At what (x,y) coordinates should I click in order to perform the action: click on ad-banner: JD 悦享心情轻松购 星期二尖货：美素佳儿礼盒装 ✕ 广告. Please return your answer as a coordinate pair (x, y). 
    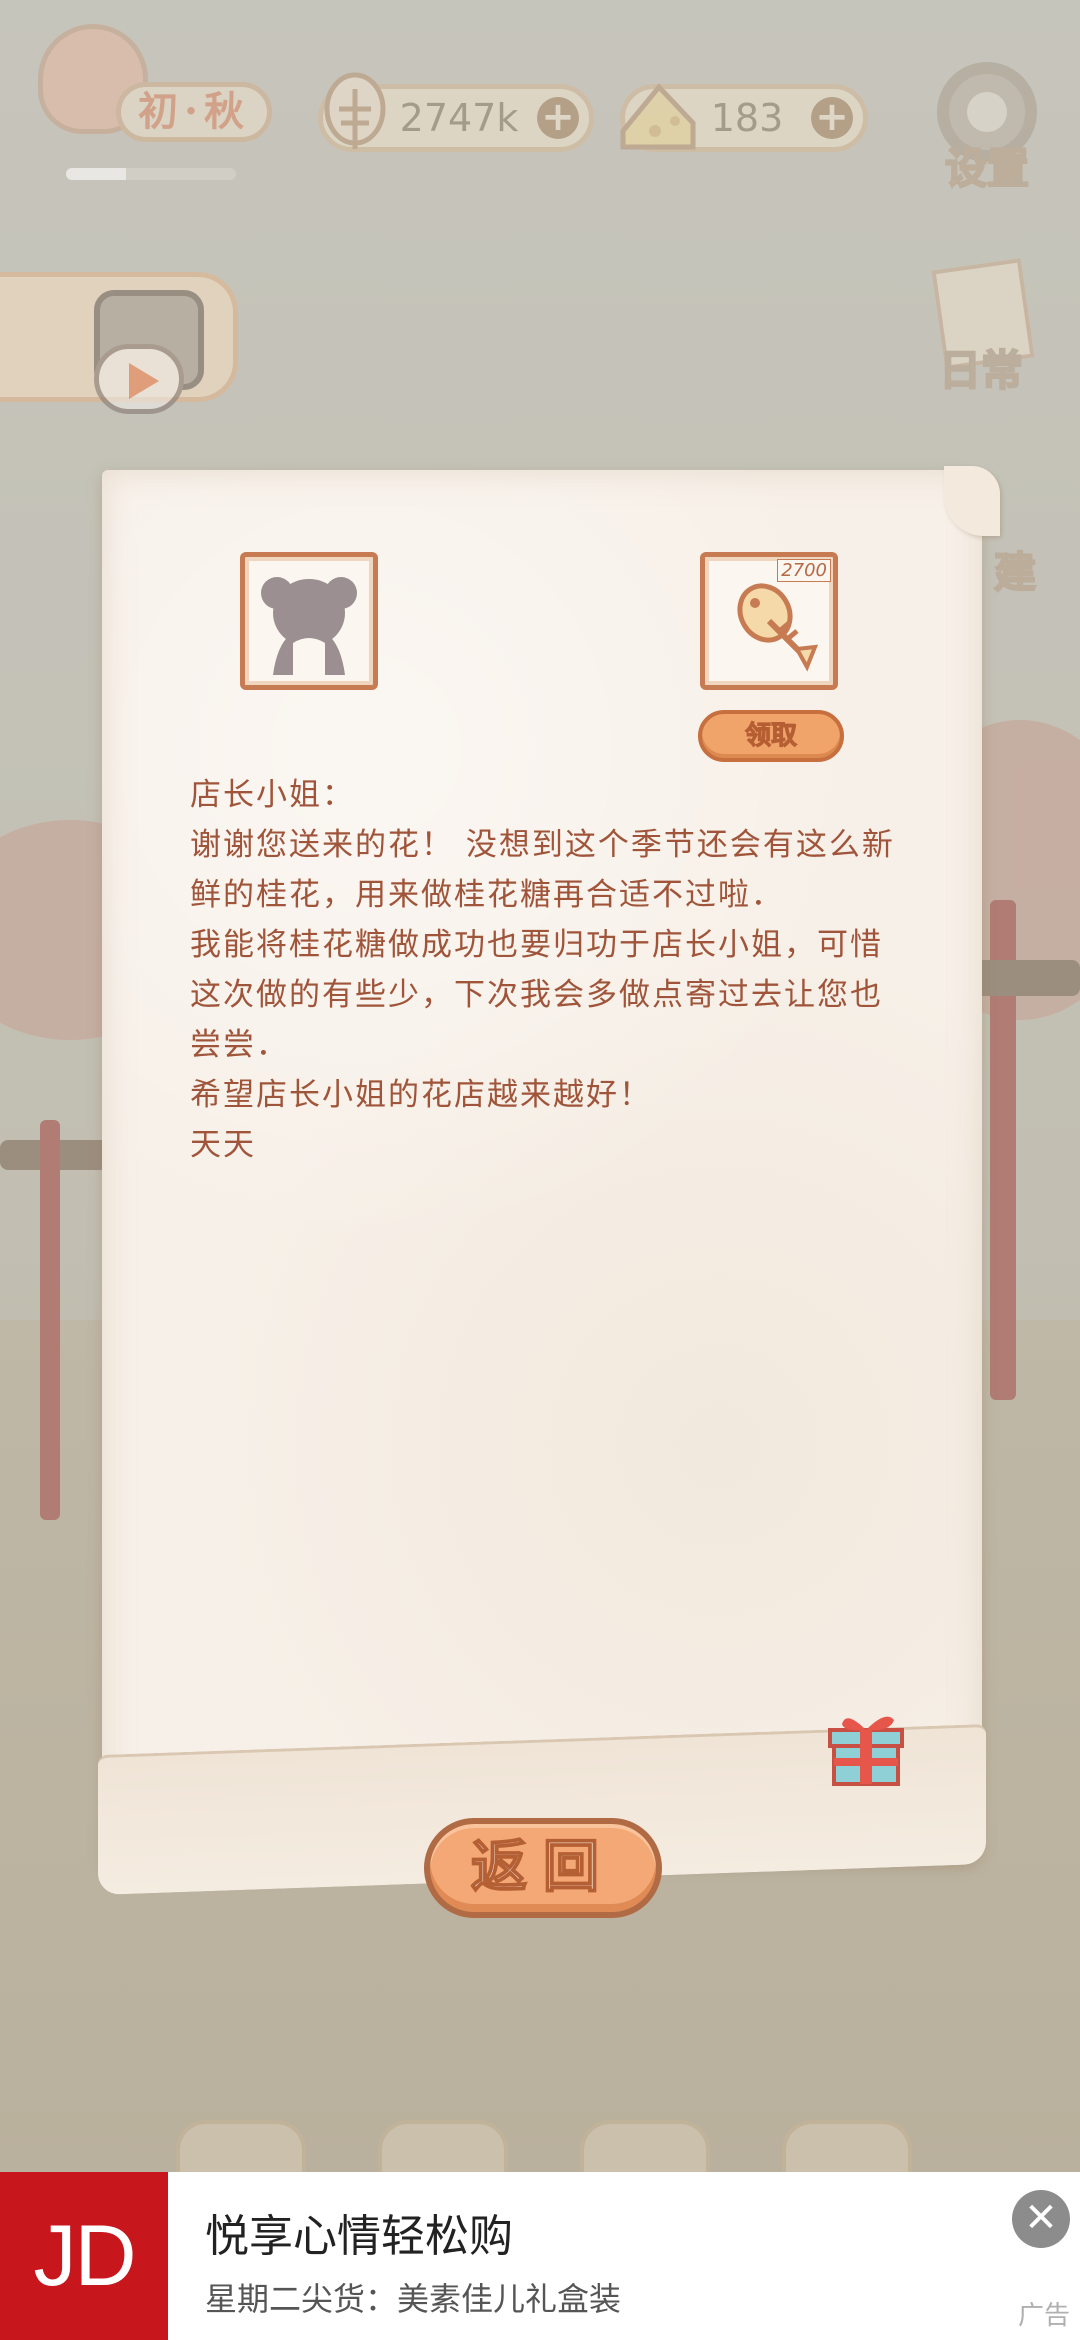
    Looking at the image, I should click on (540, 2256).